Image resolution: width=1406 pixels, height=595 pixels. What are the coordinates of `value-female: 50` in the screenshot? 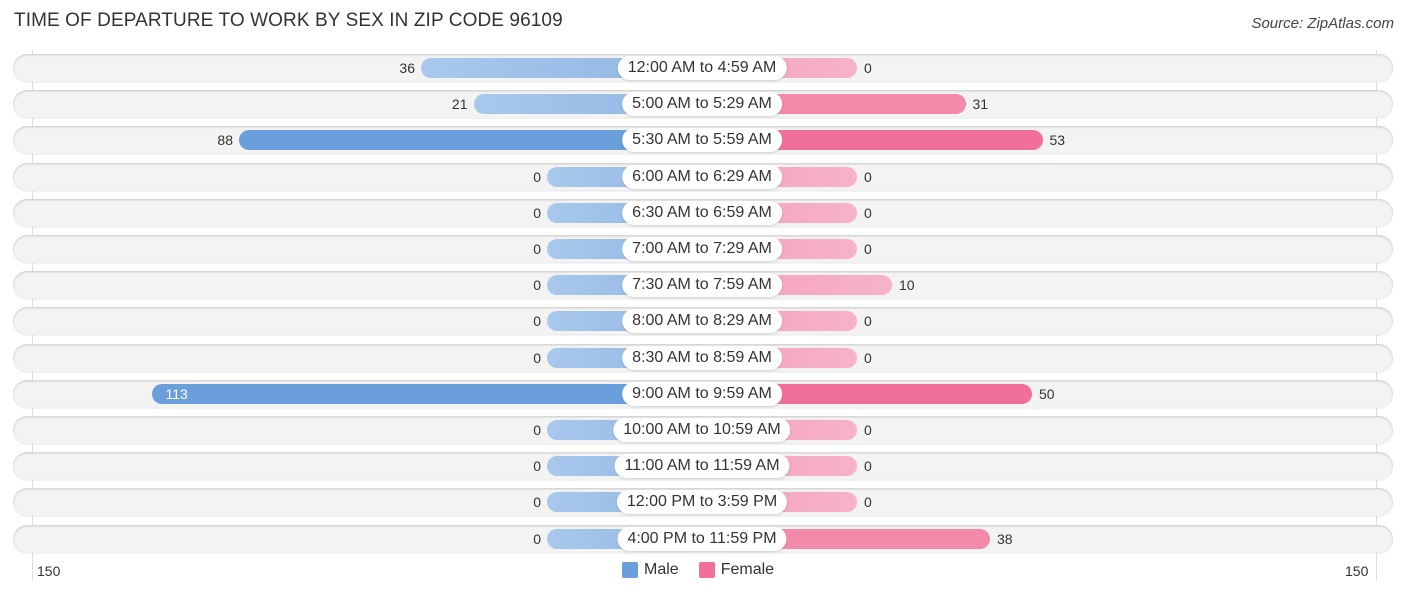 It's located at (1047, 393).